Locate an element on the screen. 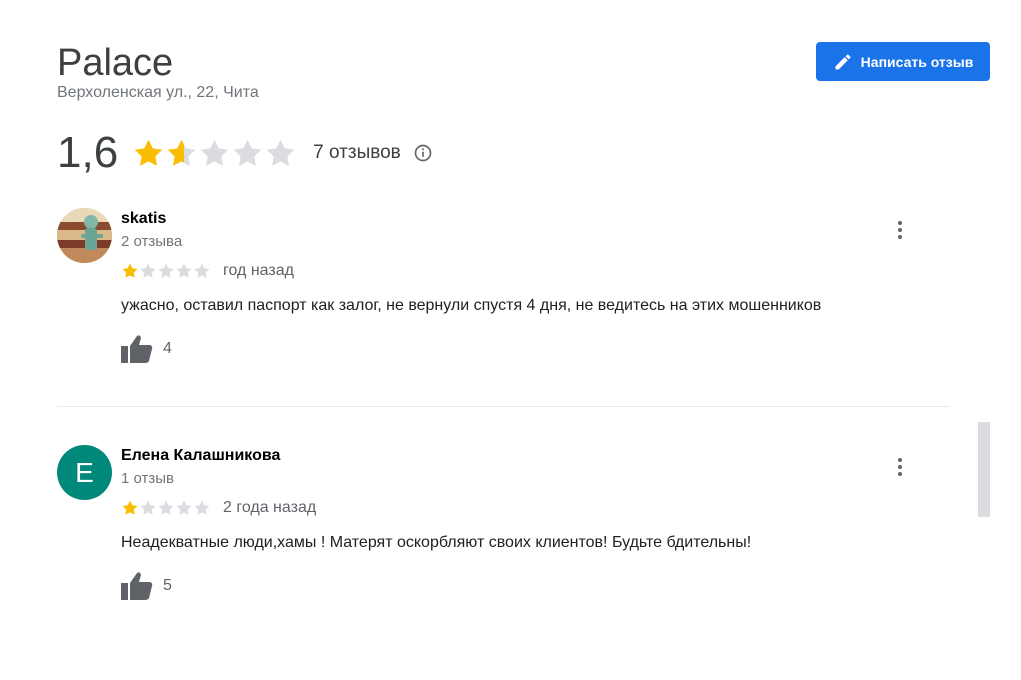  average-rating-stars is located at coordinates (214, 153).